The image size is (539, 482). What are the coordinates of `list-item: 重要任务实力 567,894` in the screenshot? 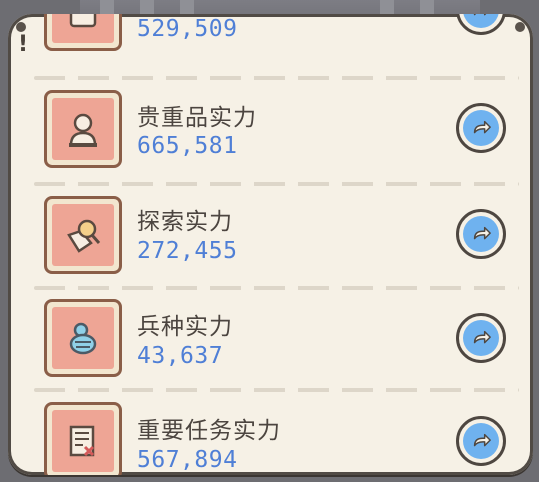 It's located at (270, 438).